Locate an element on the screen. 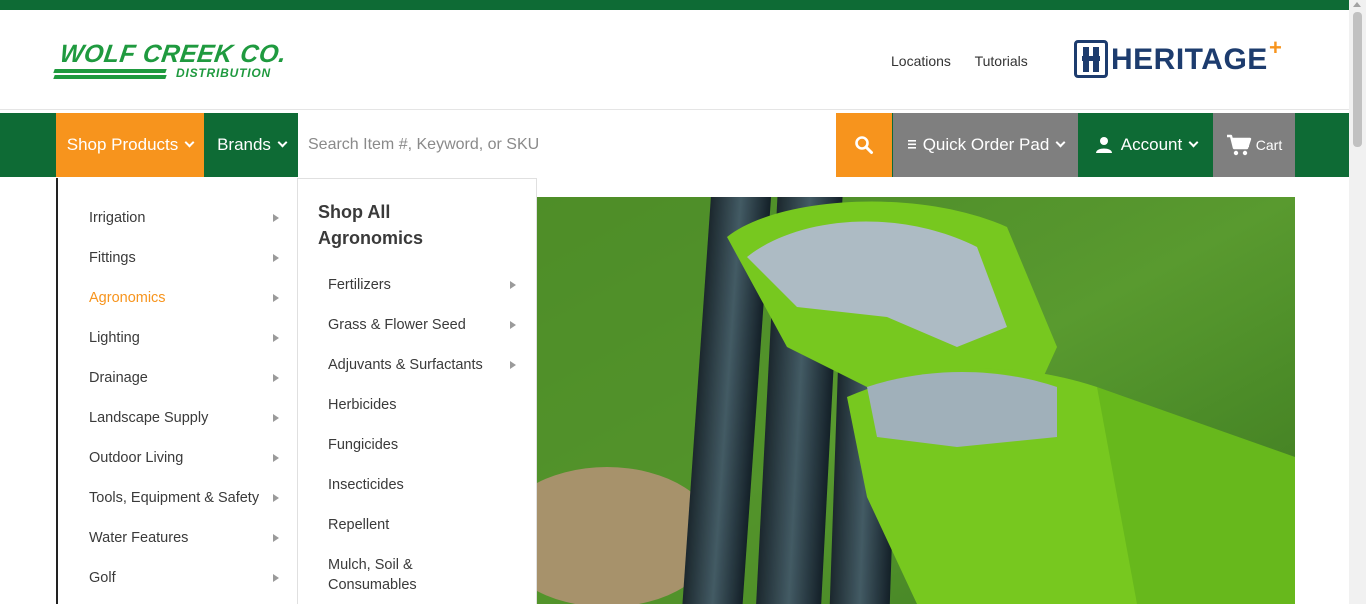 The width and height of the screenshot is (1366, 604). category-outdoor-living: Outdoor Living is located at coordinates (184, 458).